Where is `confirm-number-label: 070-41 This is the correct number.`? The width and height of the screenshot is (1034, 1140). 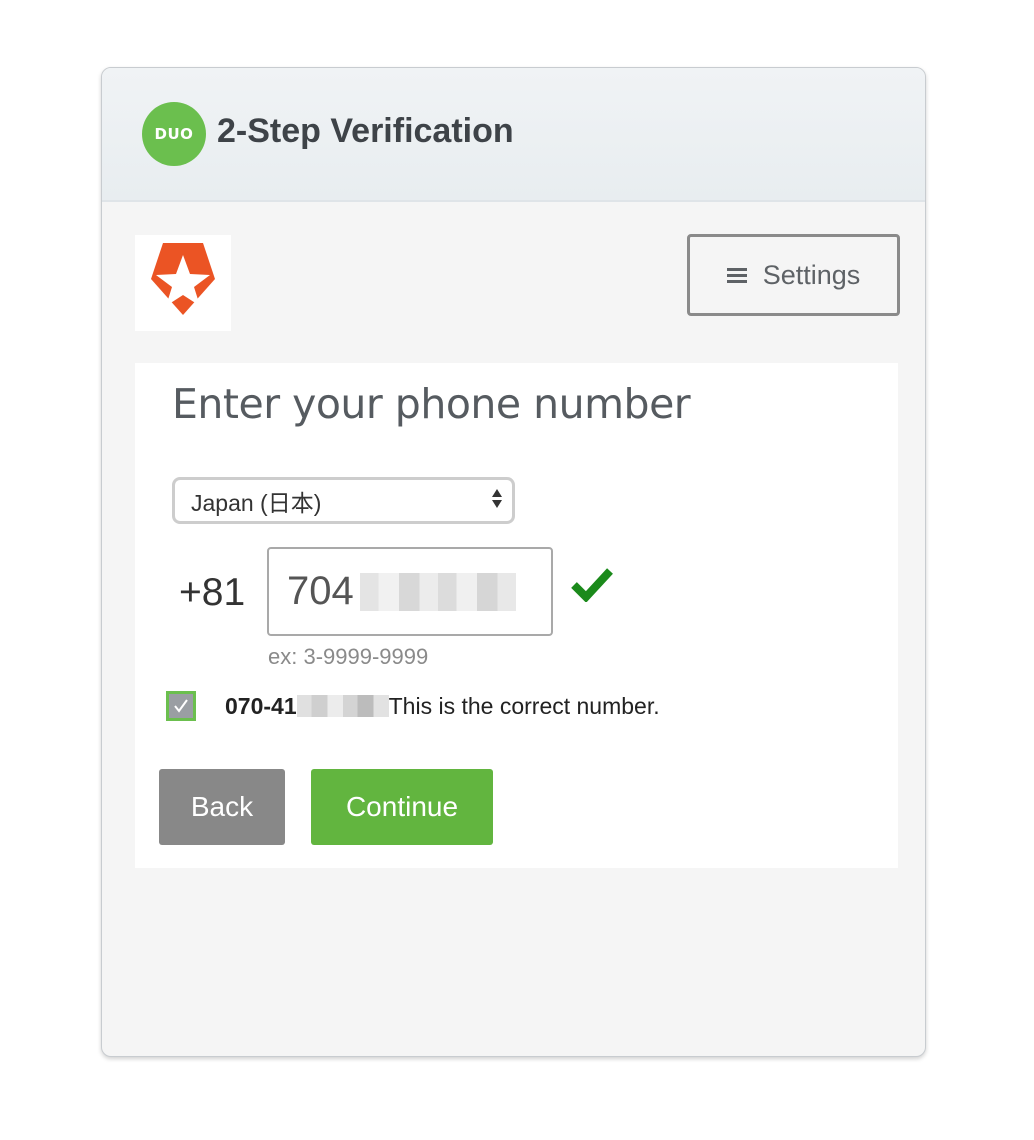 confirm-number-label: 070-41 This is the correct number. is located at coordinates (442, 706).